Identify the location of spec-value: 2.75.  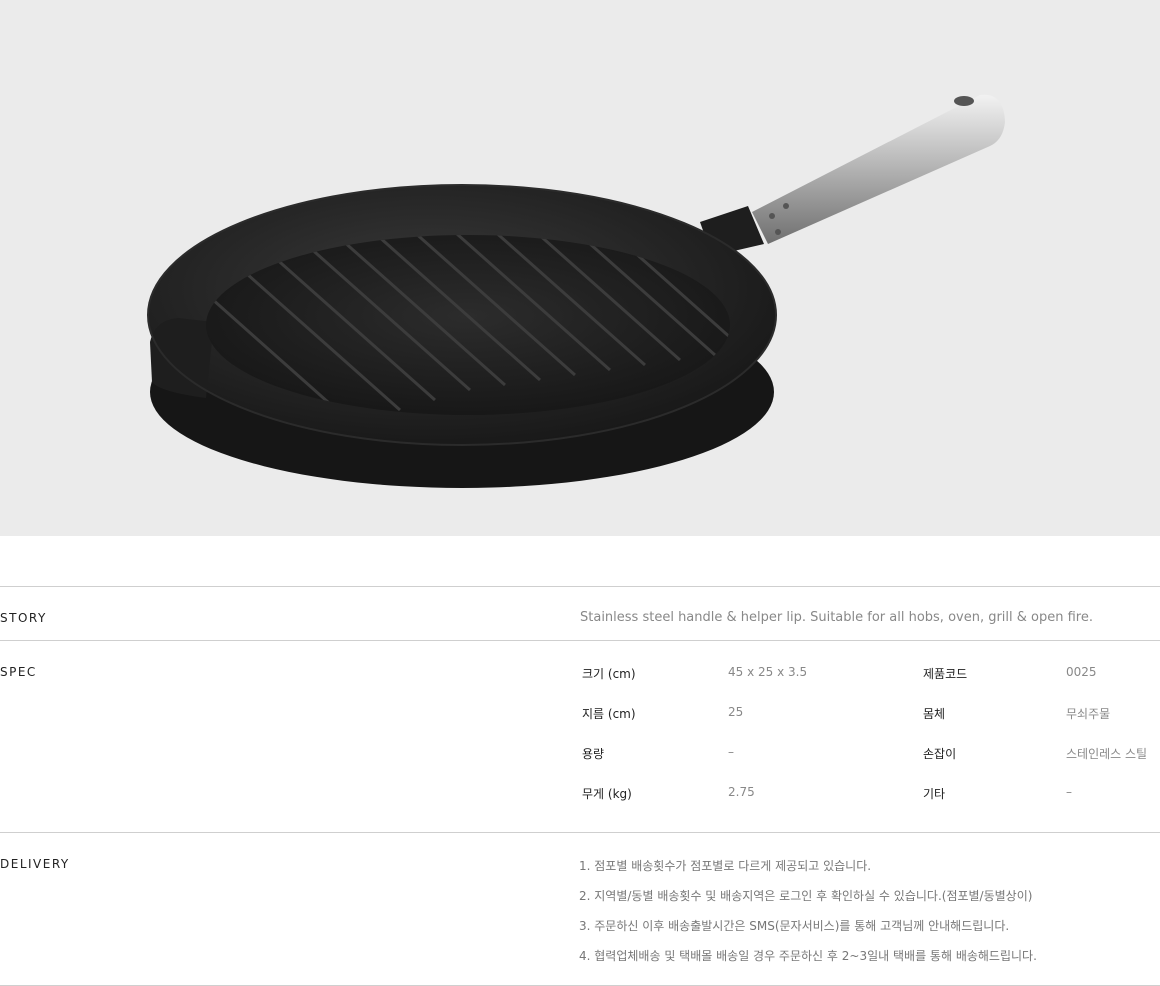
(741, 792).